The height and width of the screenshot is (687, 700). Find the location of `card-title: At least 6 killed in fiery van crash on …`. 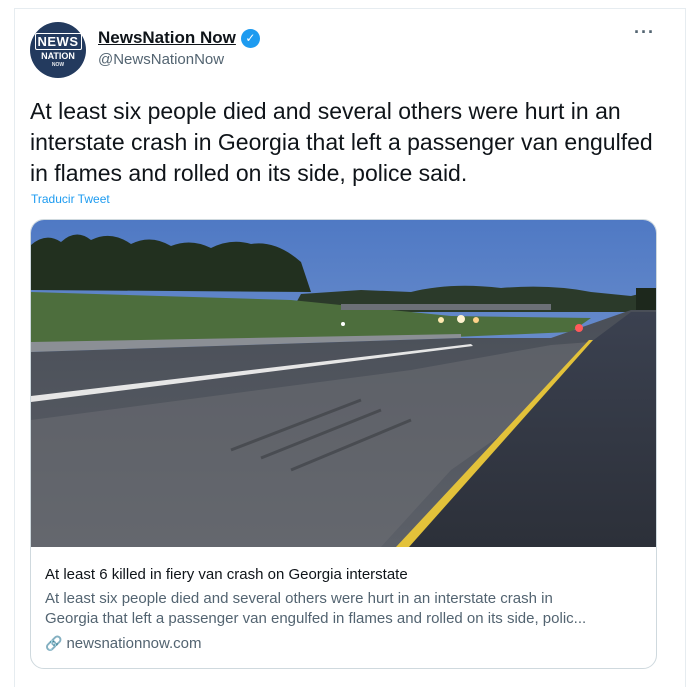

card-title: At least 6 killed in fiery van crash on … is located at coordinates (226, 574).